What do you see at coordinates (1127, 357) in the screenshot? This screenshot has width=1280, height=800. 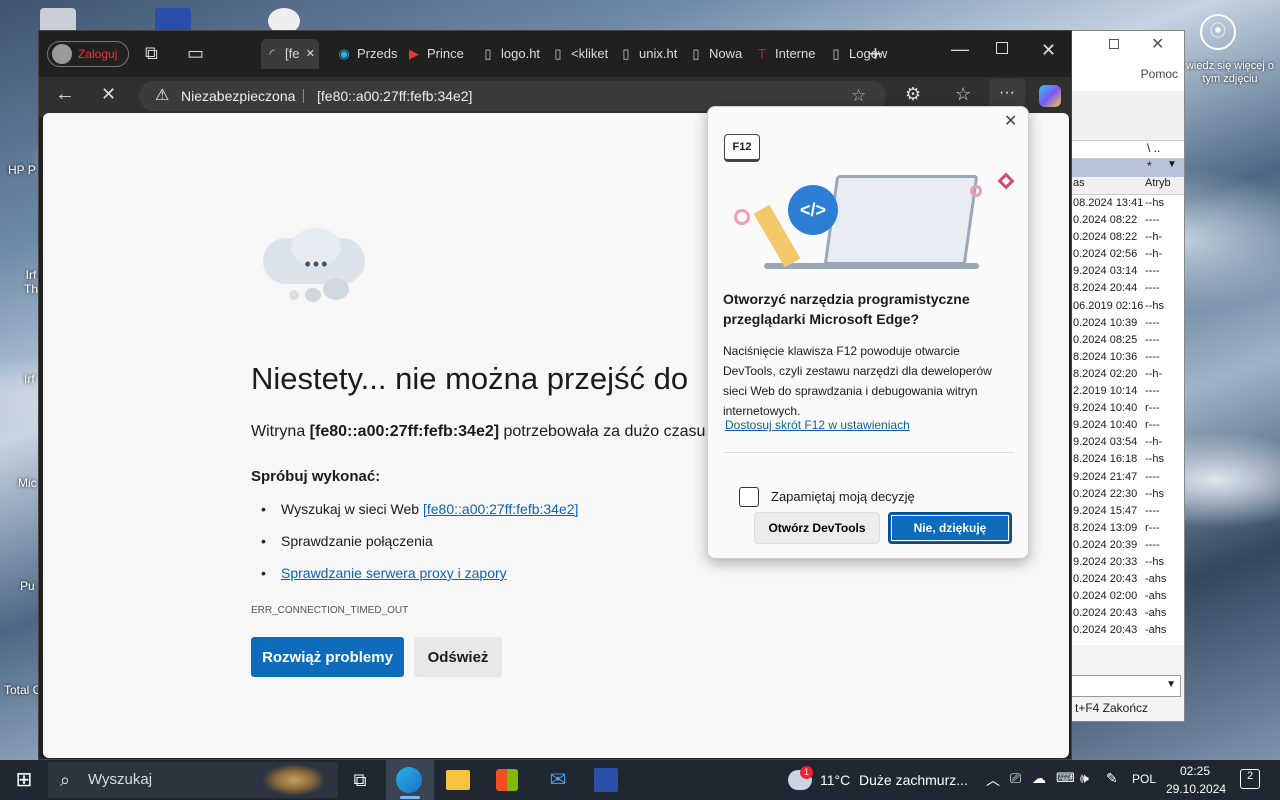 I see `table-row: 8.2024 10:36 ----` at bounding box center [1127, 357].